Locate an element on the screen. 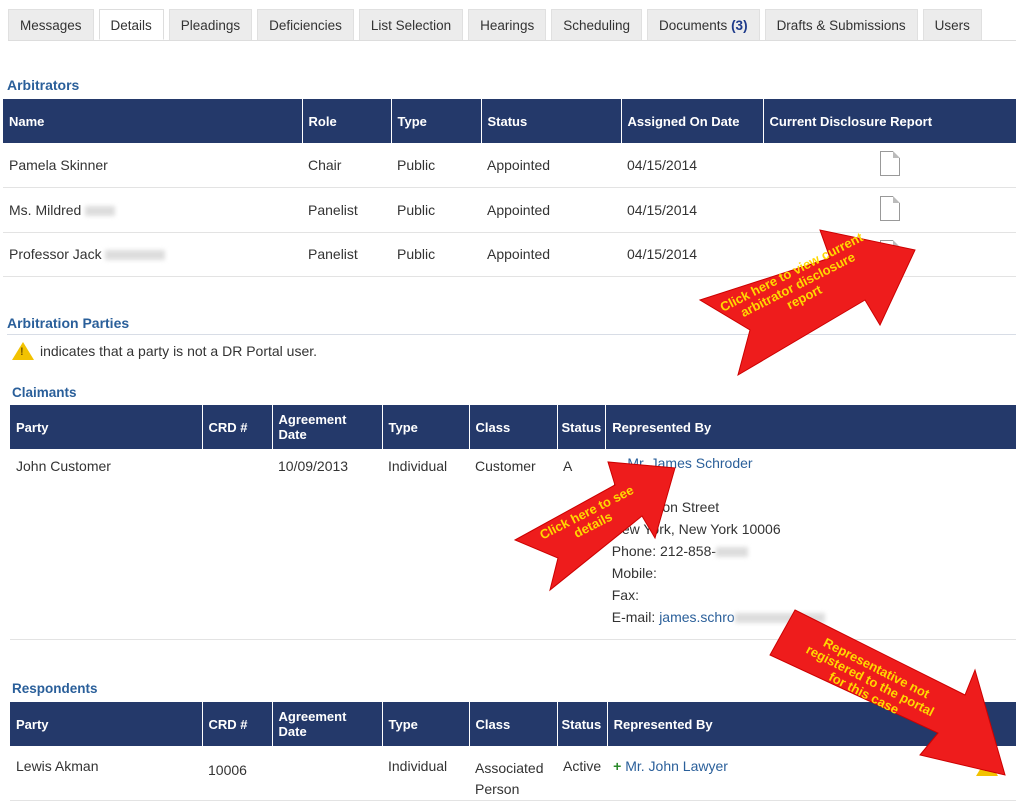 The width and height of the screenshot is (1016, 801). tab-underline is located at coordinates (512, 40).